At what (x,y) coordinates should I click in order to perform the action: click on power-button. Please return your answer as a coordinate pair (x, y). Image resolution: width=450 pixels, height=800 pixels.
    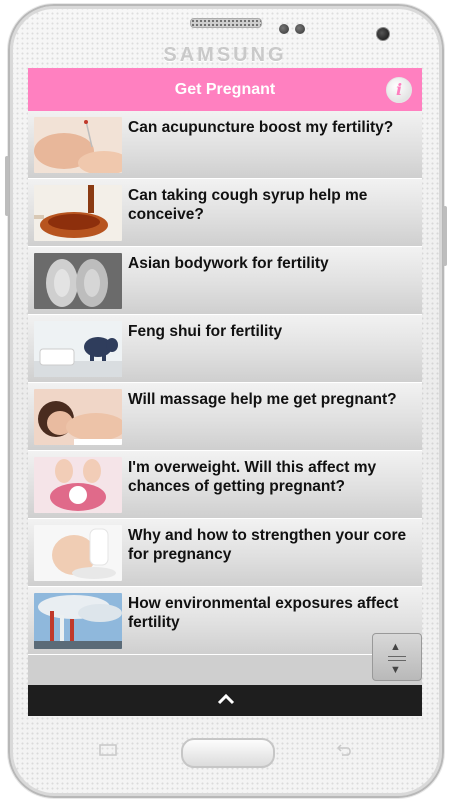
    Looking at the image, I should click on (445, 236).